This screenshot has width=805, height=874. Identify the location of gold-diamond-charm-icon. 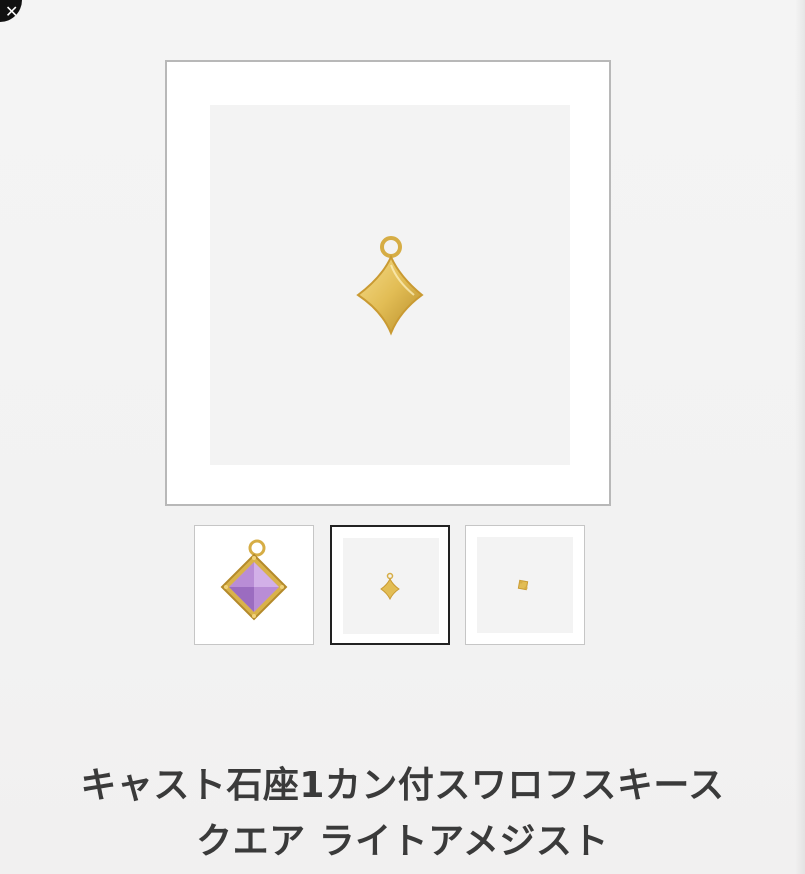
(390, 286).